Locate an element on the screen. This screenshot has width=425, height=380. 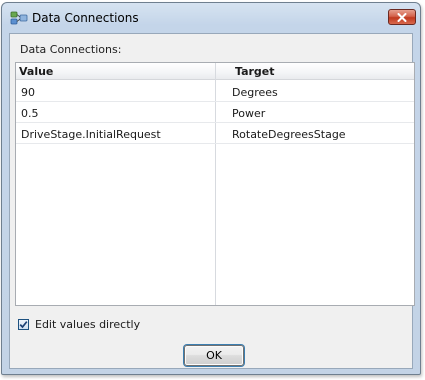
close-button is located at coordinates (402, 17).